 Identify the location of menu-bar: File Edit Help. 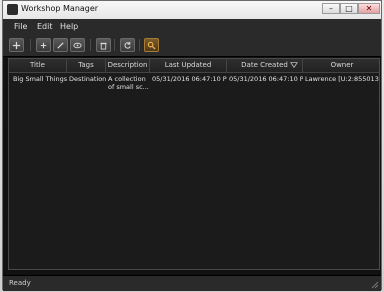
(192, 26).